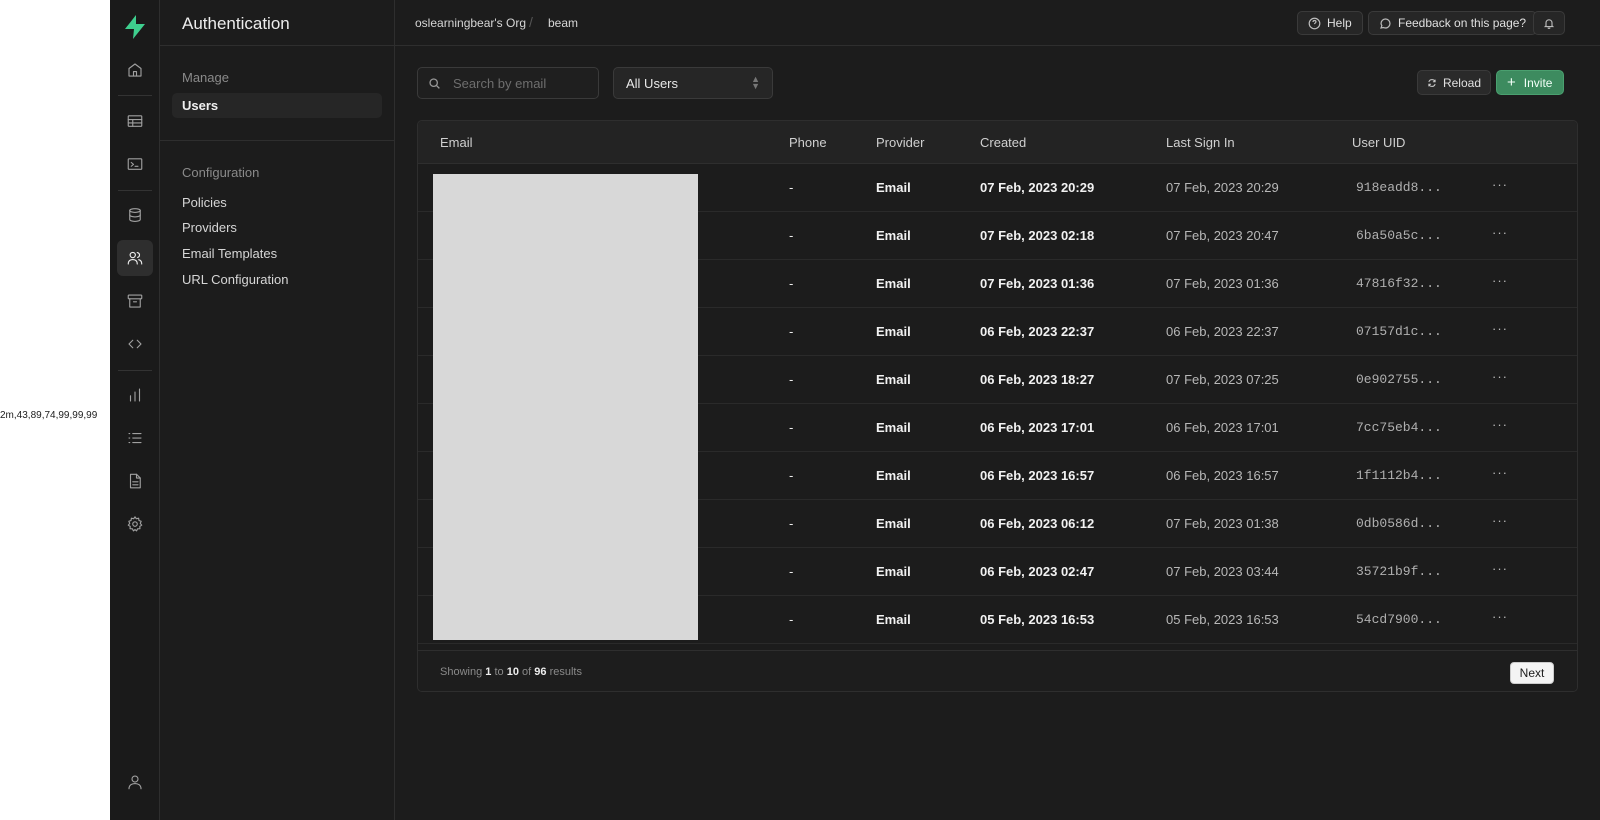  What do you see at coordinates (277, 105) in the screenshot?
I see `sidebar-item-users: Users` at bounding box center [277, 105].